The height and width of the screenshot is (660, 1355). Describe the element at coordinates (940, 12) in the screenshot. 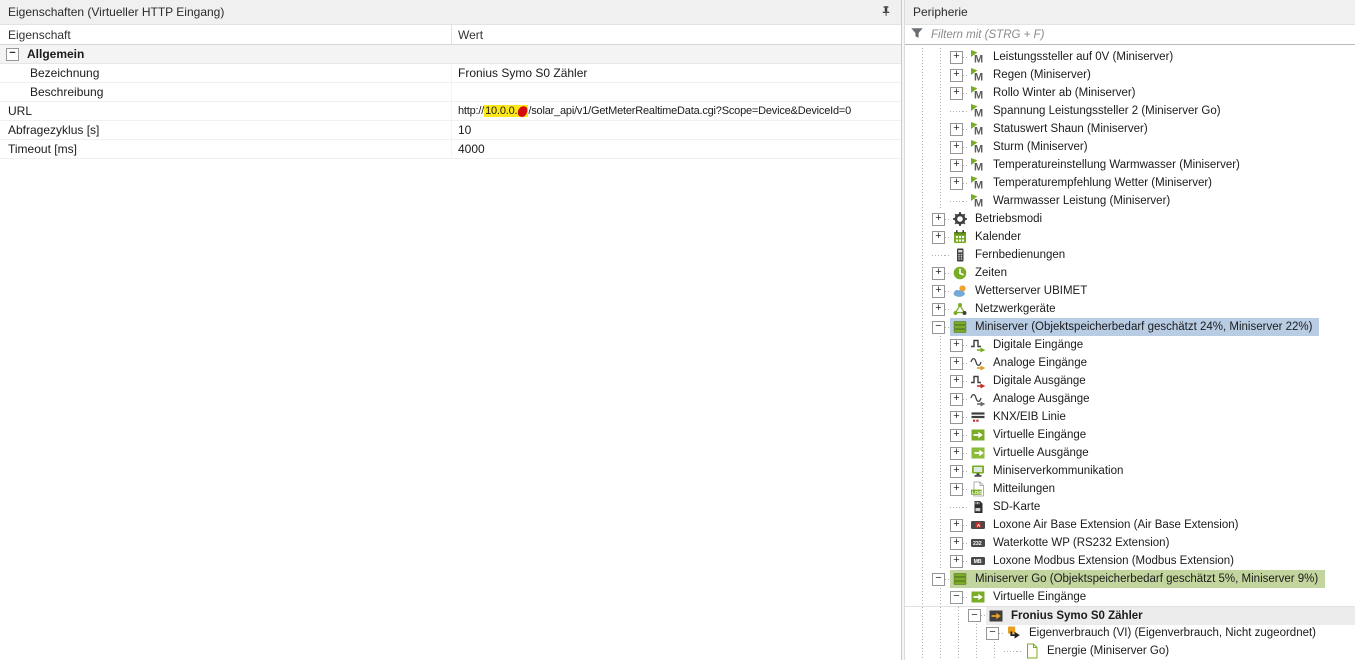

I see `periphery-panel-title: Peripherie` at that location.